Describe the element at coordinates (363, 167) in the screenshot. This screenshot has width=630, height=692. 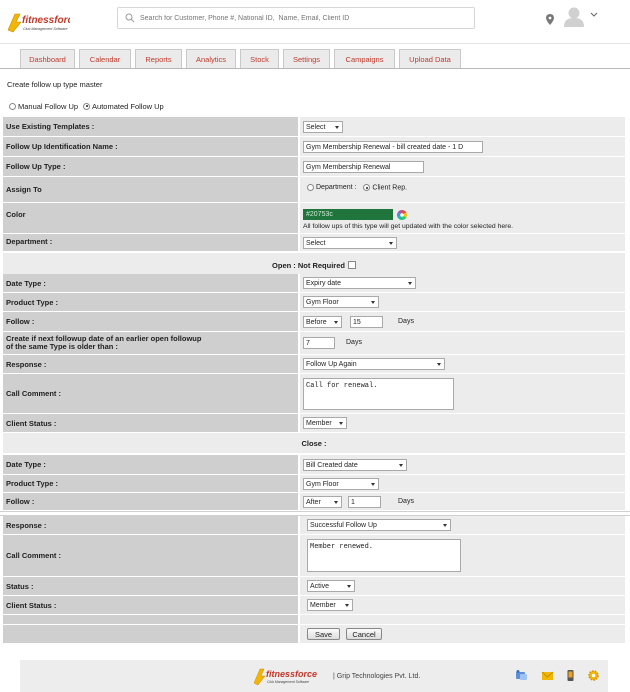
I see `follow-up-type-input: Gym Membership Renewal` at that location.